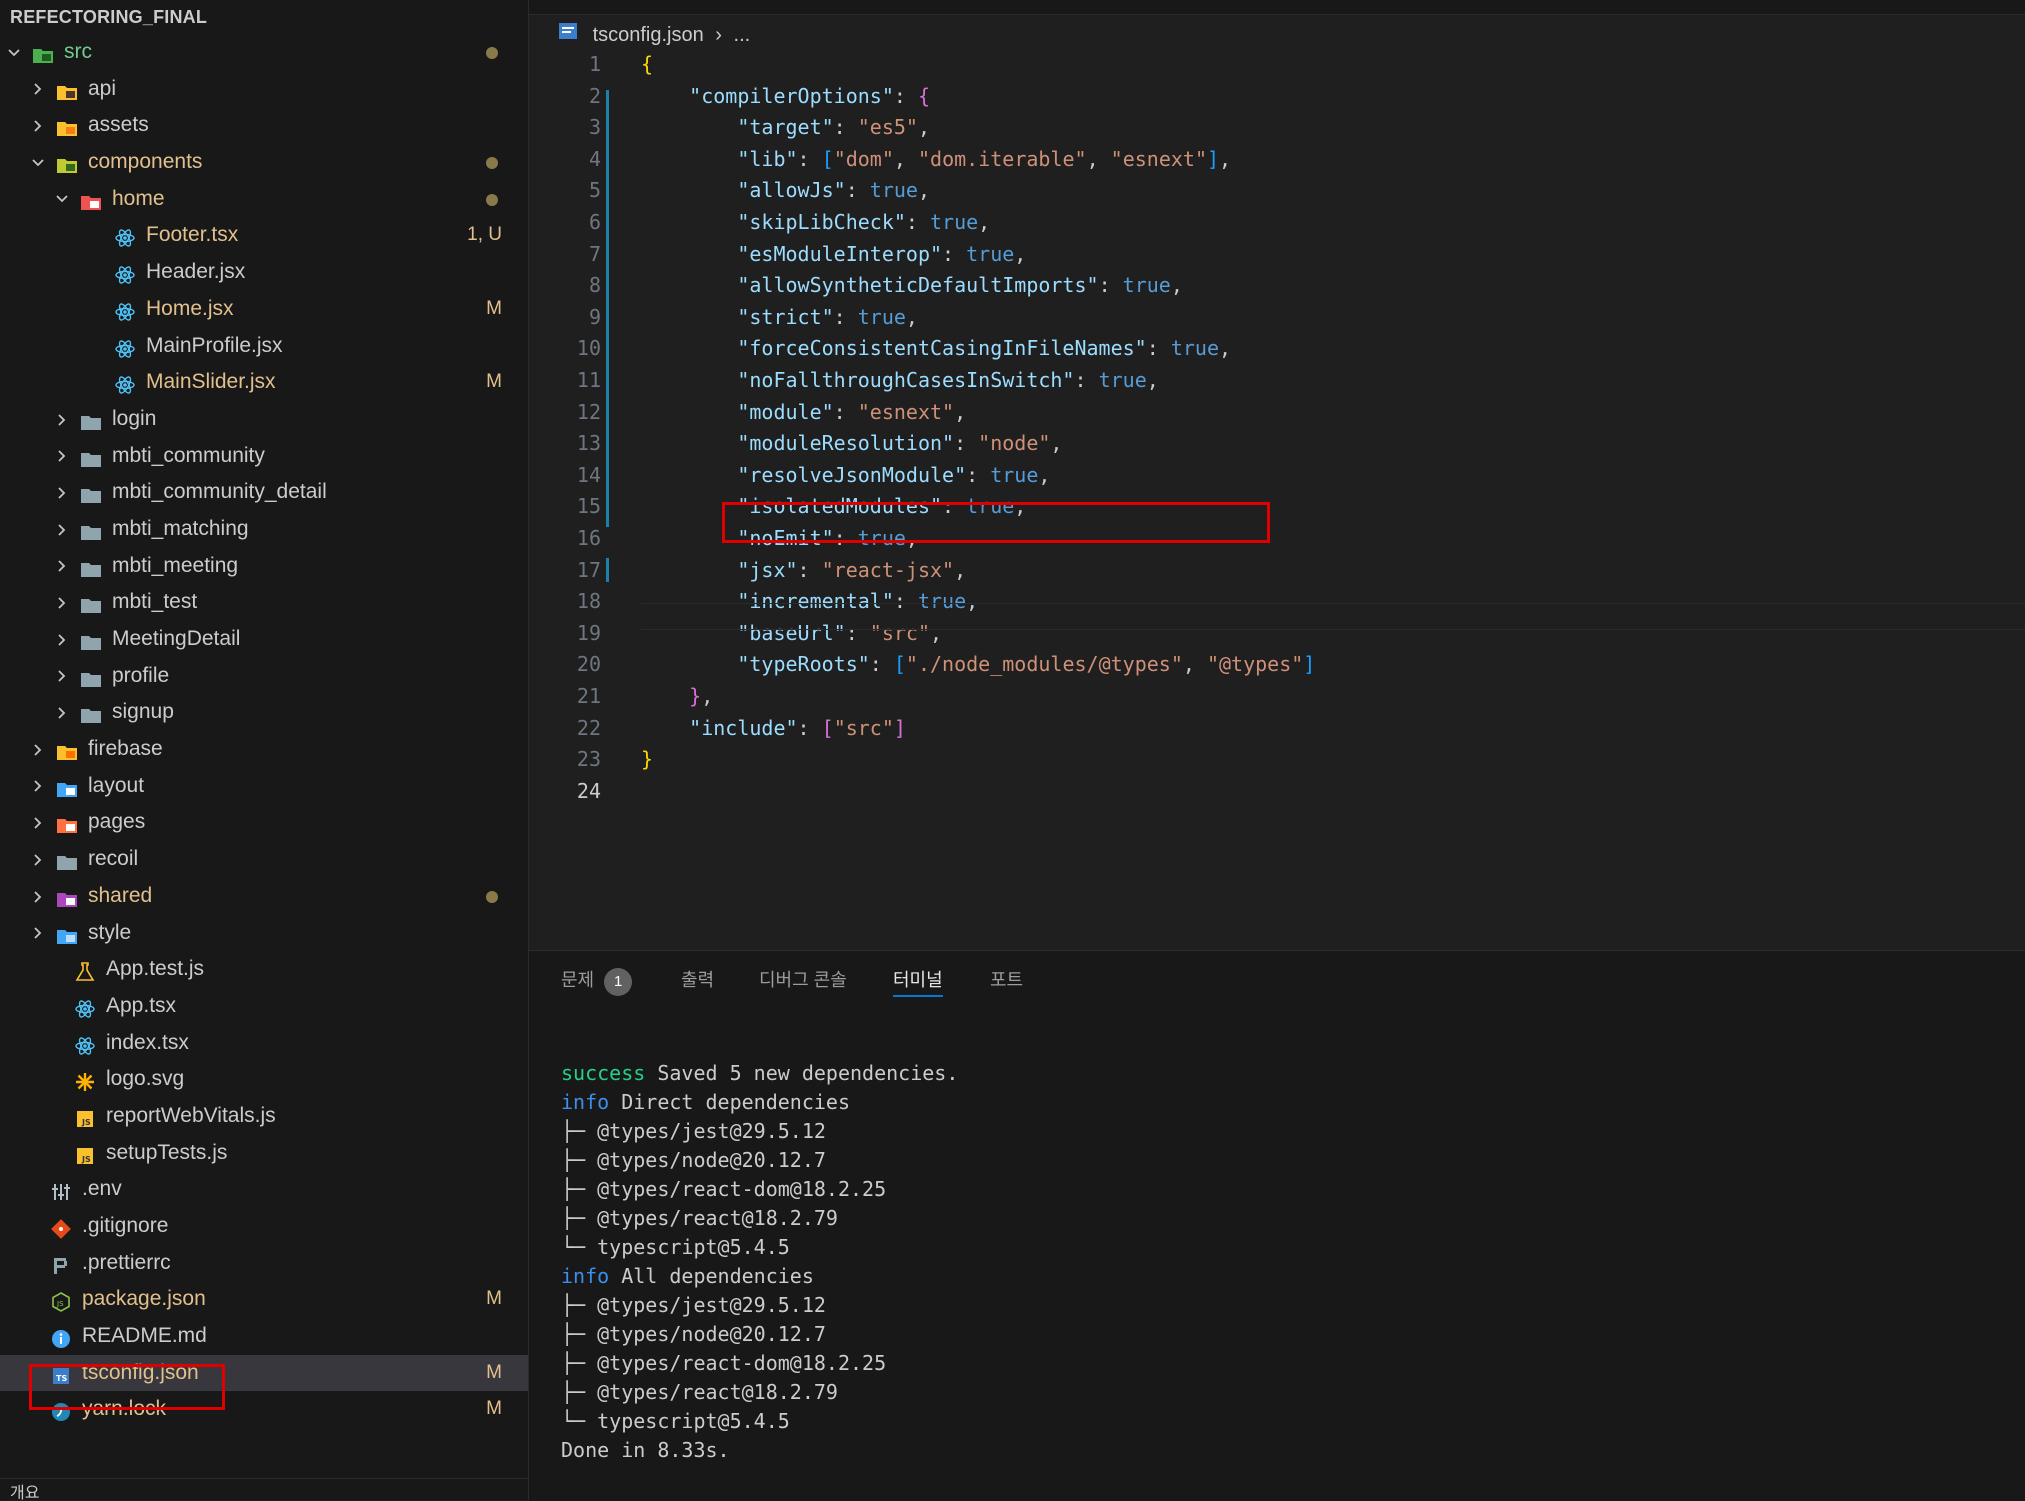 The width and height of the screenshot is (2025, 1501). Describe the element at coordinates (918, 981) in the screenshot. I see `panel-tab: 터미널` at that location.